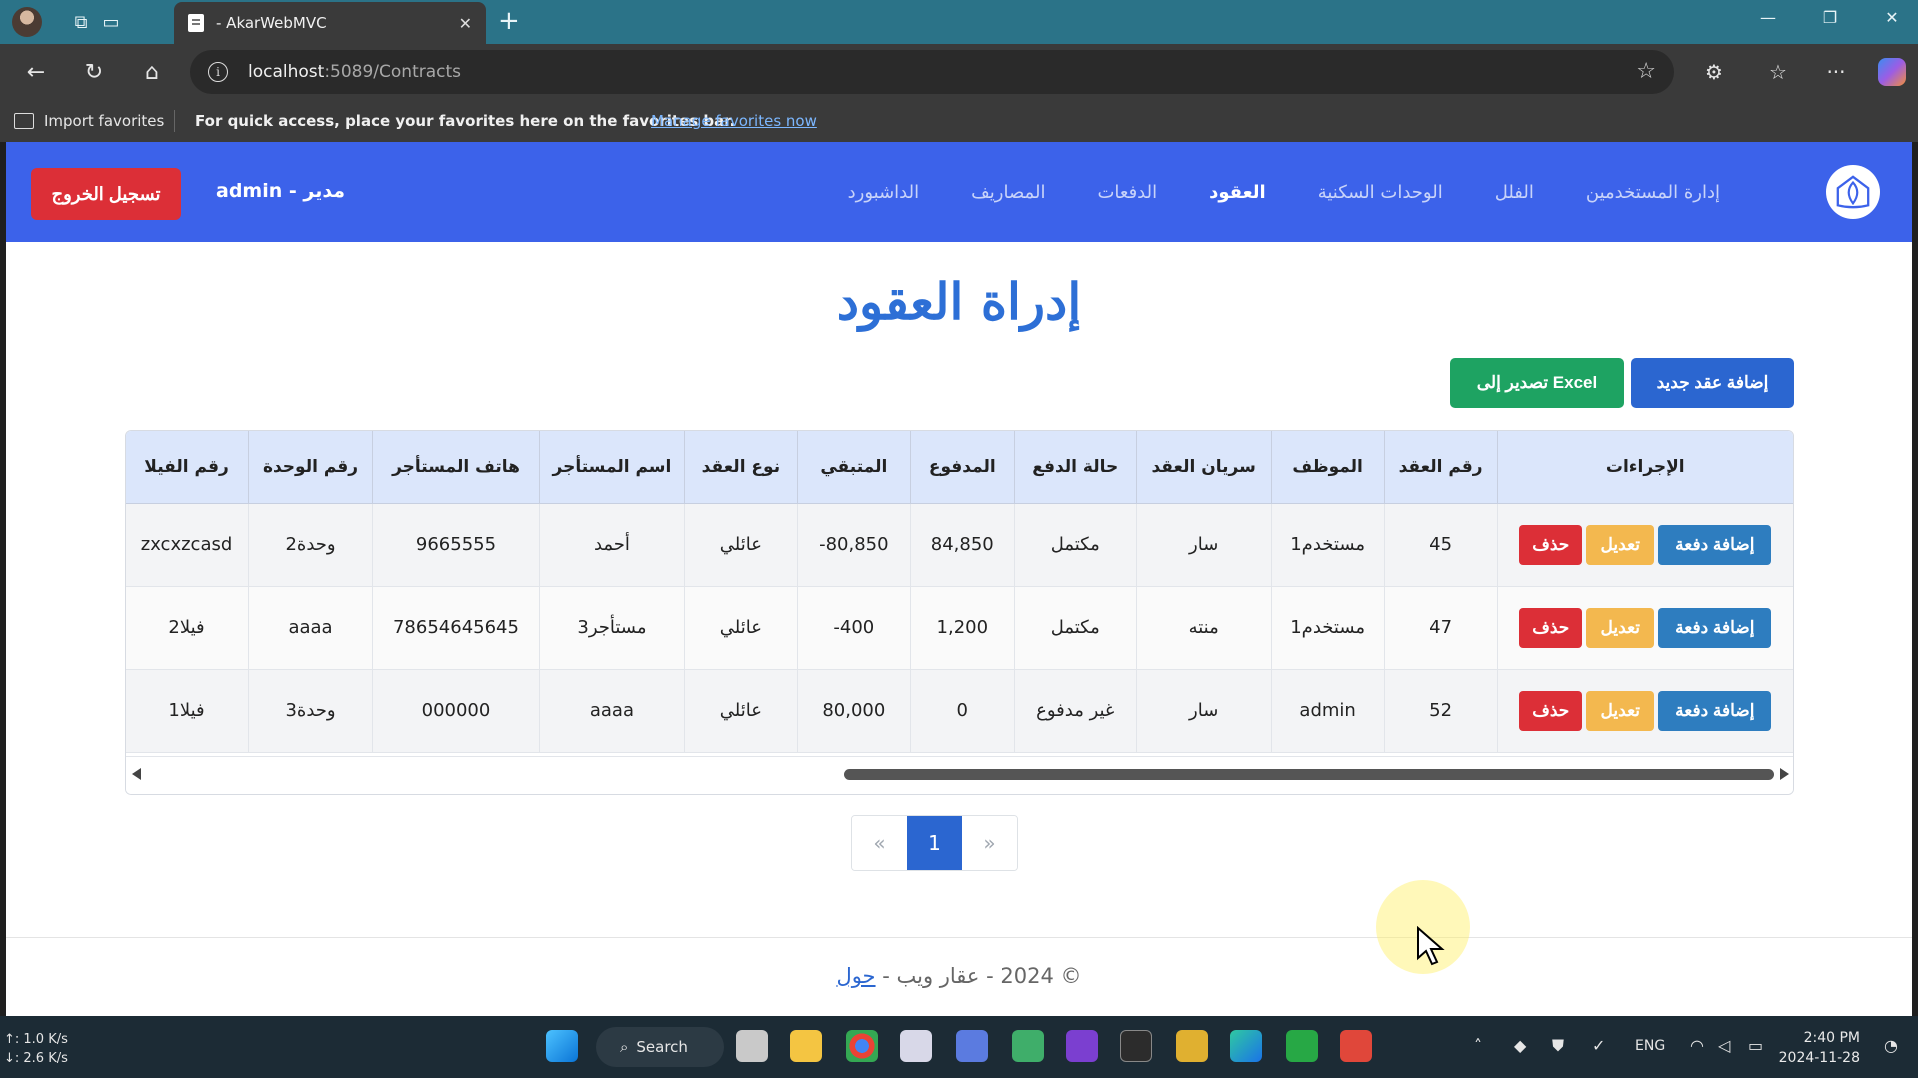 The height and width of the screenshot is (1078, 1918). I want to click on cell-employee: مستخدم1, so click(1327, 545).